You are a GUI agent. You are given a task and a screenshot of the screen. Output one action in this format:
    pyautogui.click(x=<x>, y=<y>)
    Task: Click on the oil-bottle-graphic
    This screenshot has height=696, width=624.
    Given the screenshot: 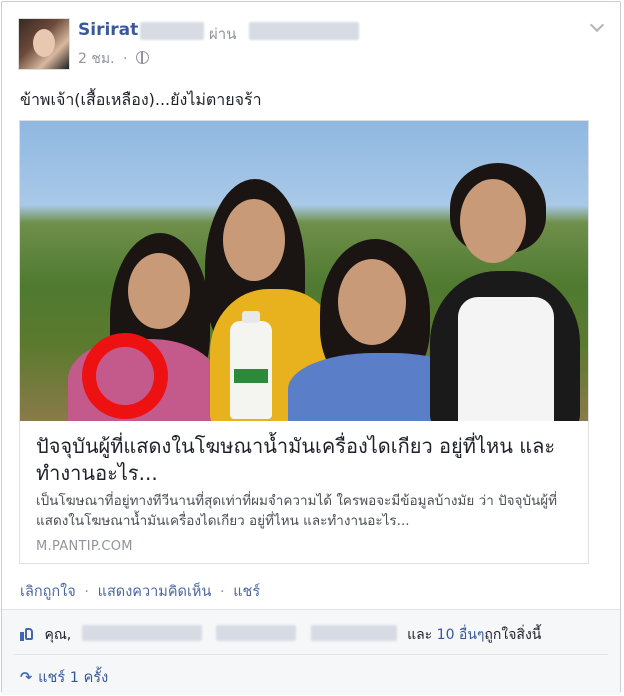 What is the action you would take?
    pyautogui.click(x=251, y=365)
    